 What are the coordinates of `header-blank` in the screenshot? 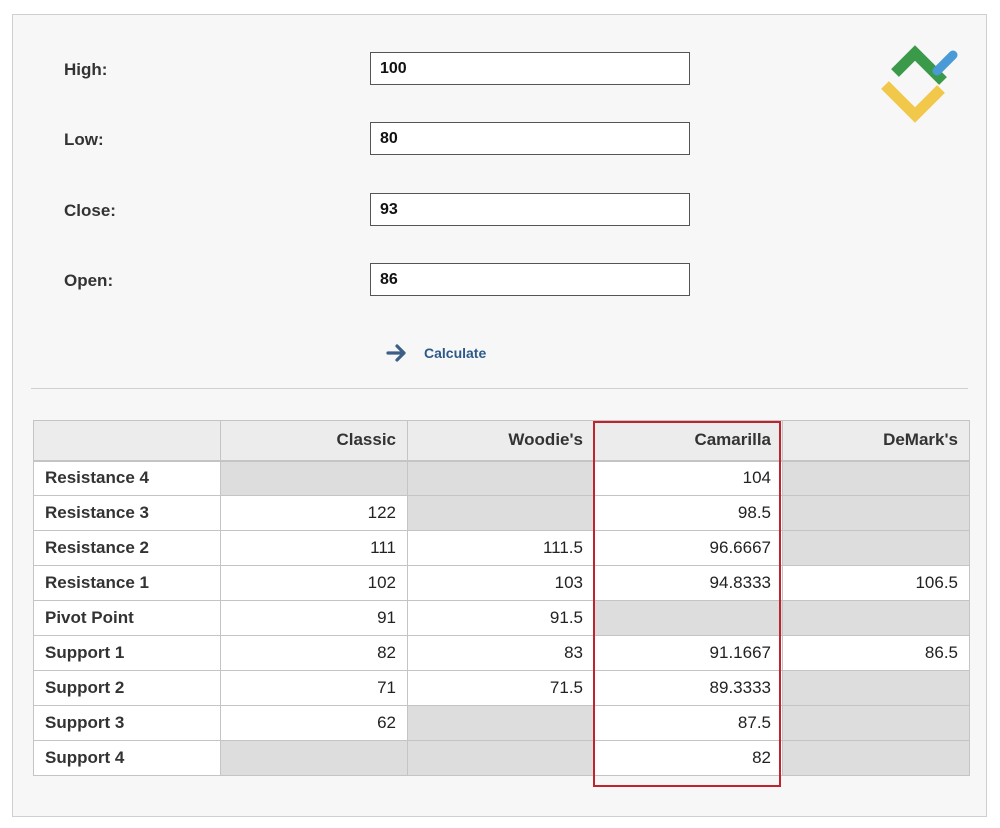 It's located at (127, 441).